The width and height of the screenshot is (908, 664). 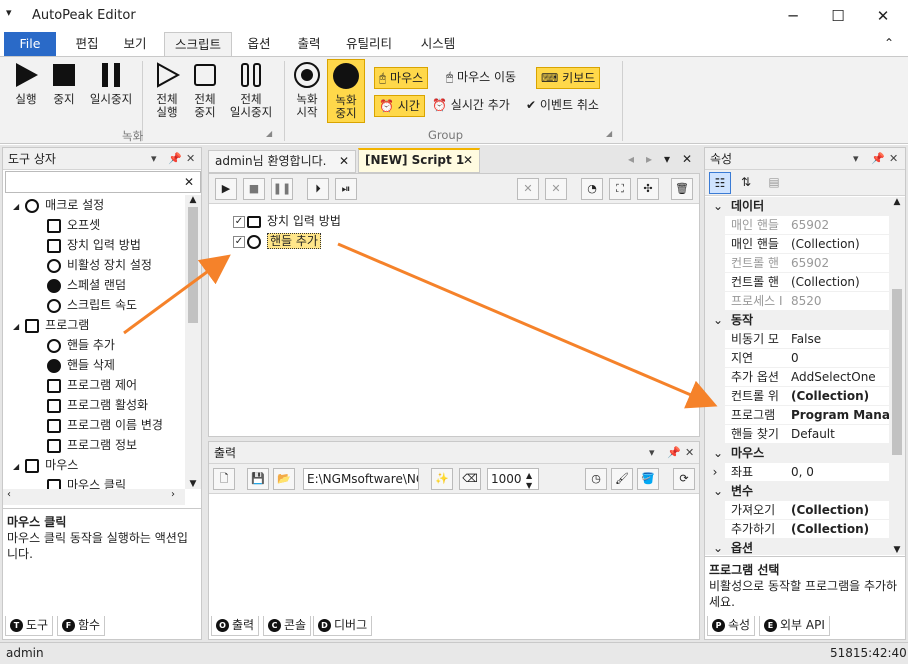 What do you see at coordinates (528, 189) in the screenshot?
I see `disable-button: ✕` at bounding box center [528, 189].